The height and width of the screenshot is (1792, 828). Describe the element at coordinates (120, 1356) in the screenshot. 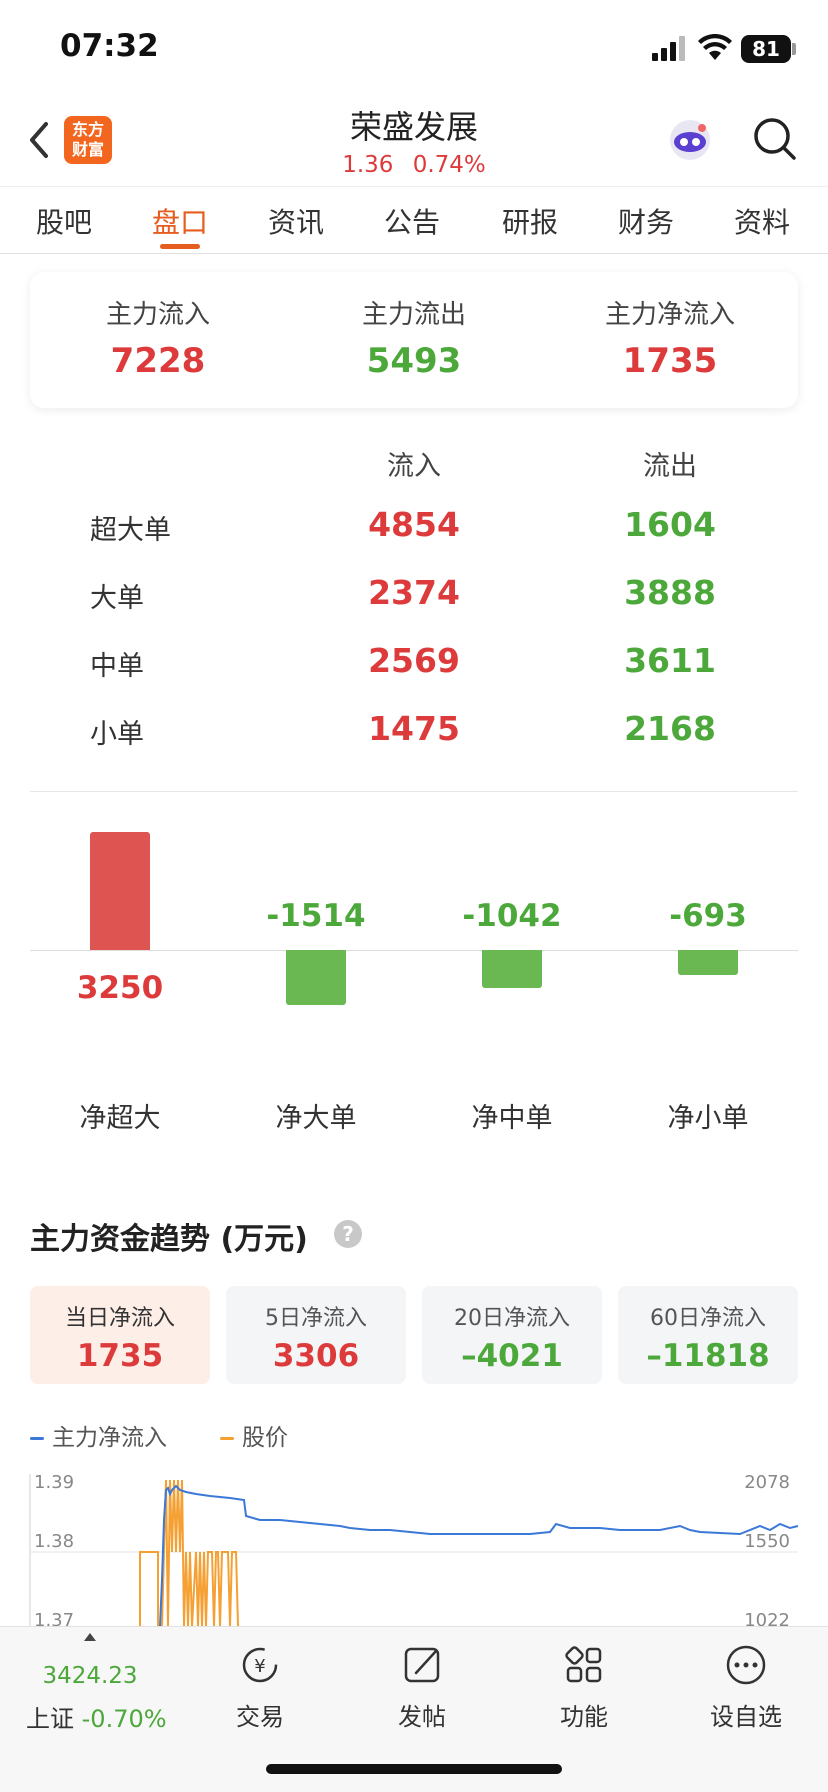

I see `stat-value: 1735` at that location.